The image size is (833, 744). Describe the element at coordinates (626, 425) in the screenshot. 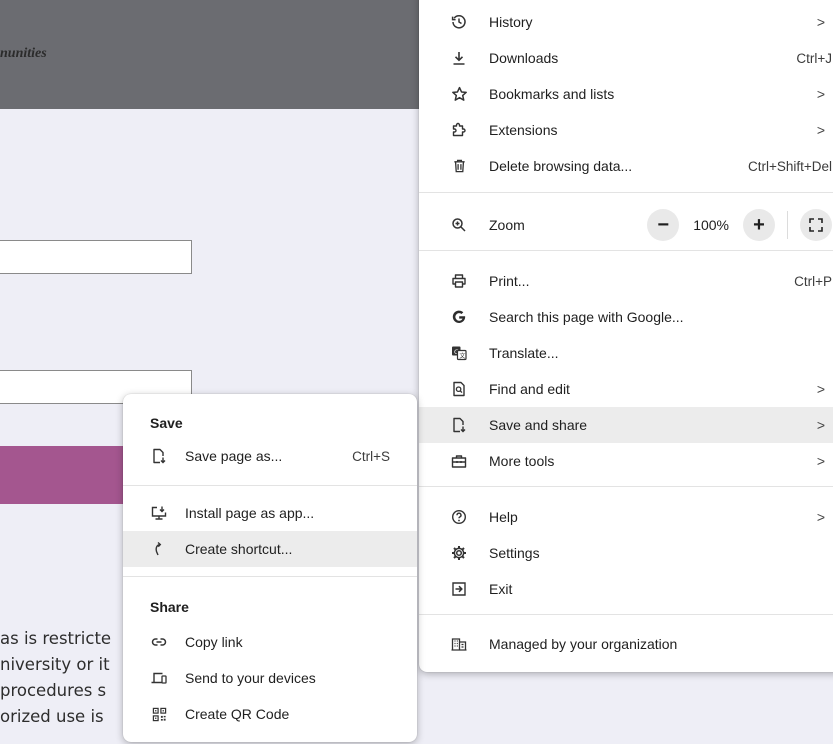

I see `menu-item-save-and-share: Save and share >` at that location.